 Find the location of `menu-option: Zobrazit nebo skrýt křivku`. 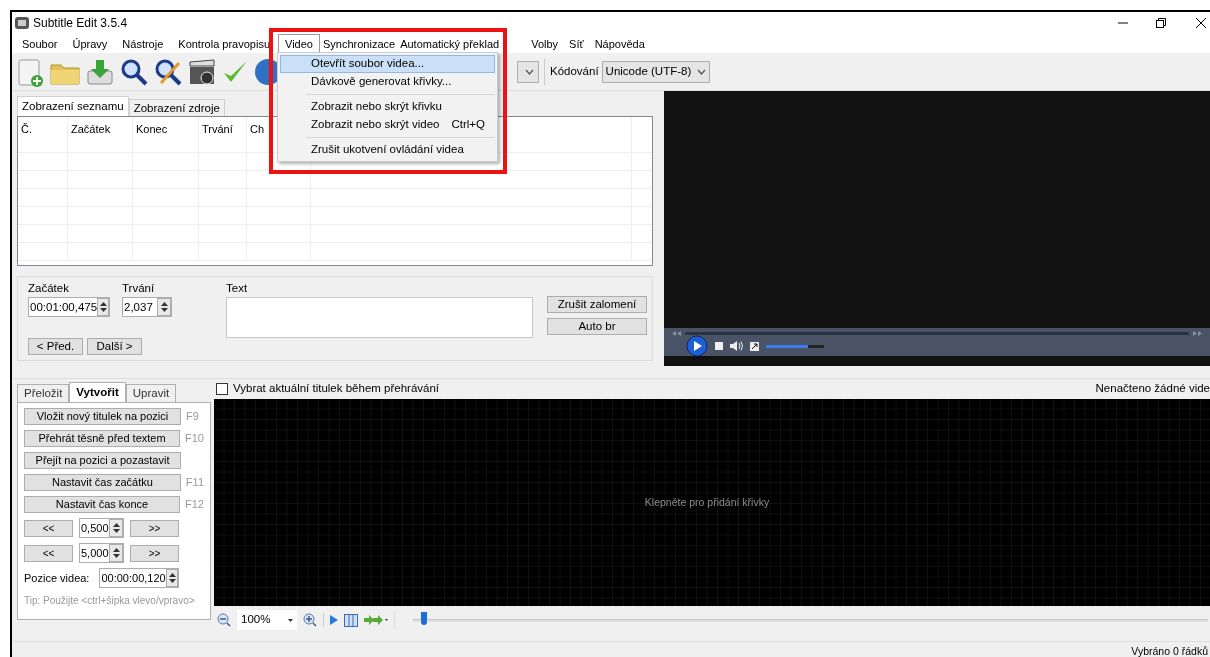

menu-option: Zobrazit nebo skrýt křivku is located at coordinates (387, 107).